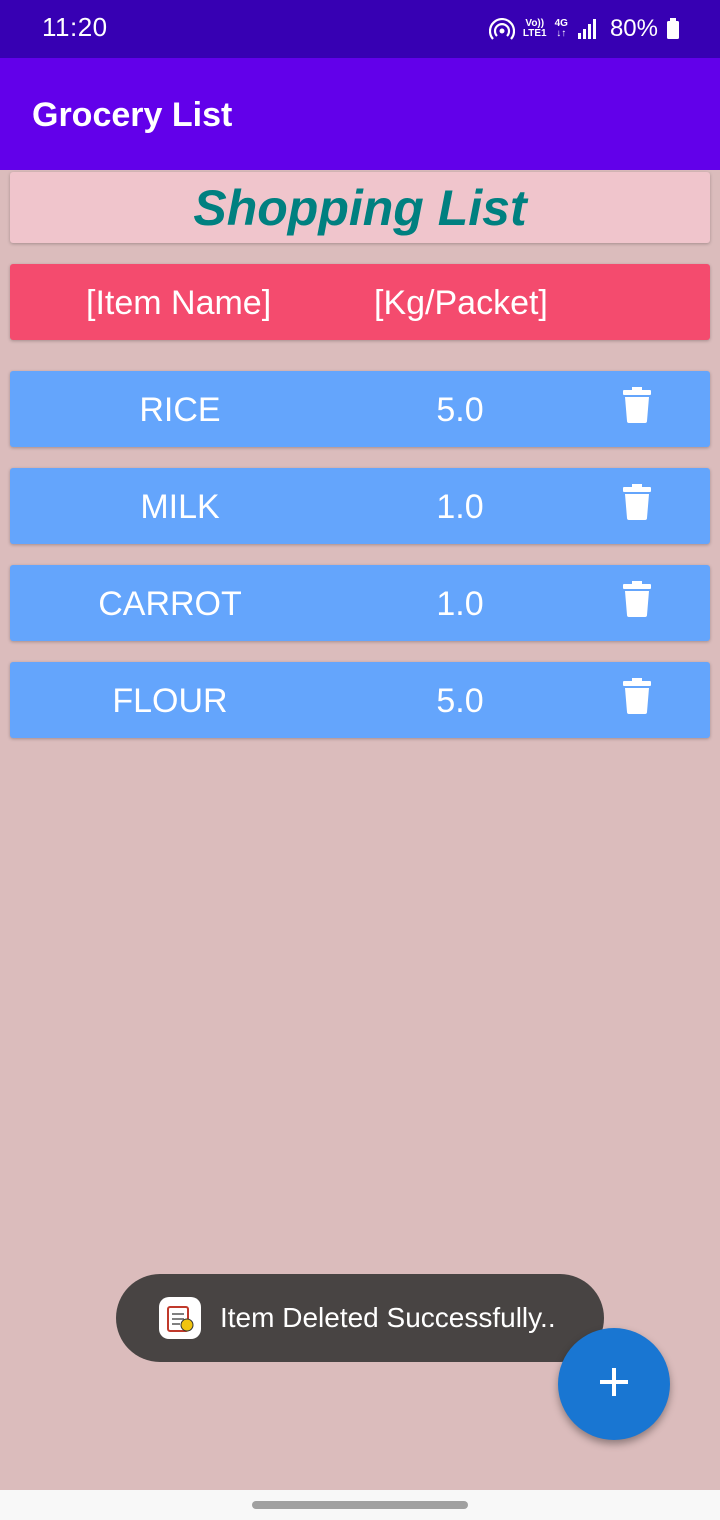 This screenshot has height=1520, width=720. I want to click on plus-icon, so click(614, 1384).